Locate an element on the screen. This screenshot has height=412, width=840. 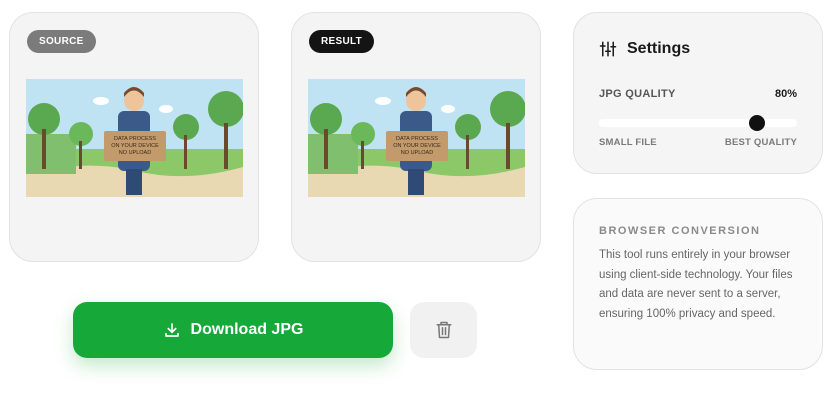
result-sign-line-1: DATA PROCESS is located at coordinates (417, 139).